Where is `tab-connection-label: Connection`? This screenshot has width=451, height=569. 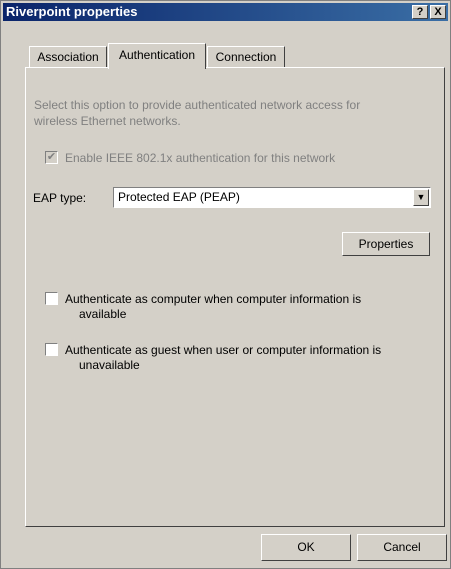 tab-connection-label: Connection is located at coordinates (246, 57).